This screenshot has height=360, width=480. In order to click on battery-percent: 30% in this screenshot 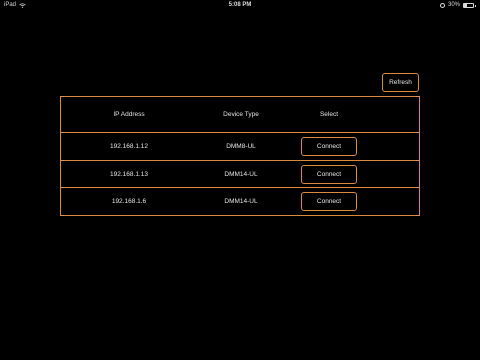, I will do `click(453, 5)`.